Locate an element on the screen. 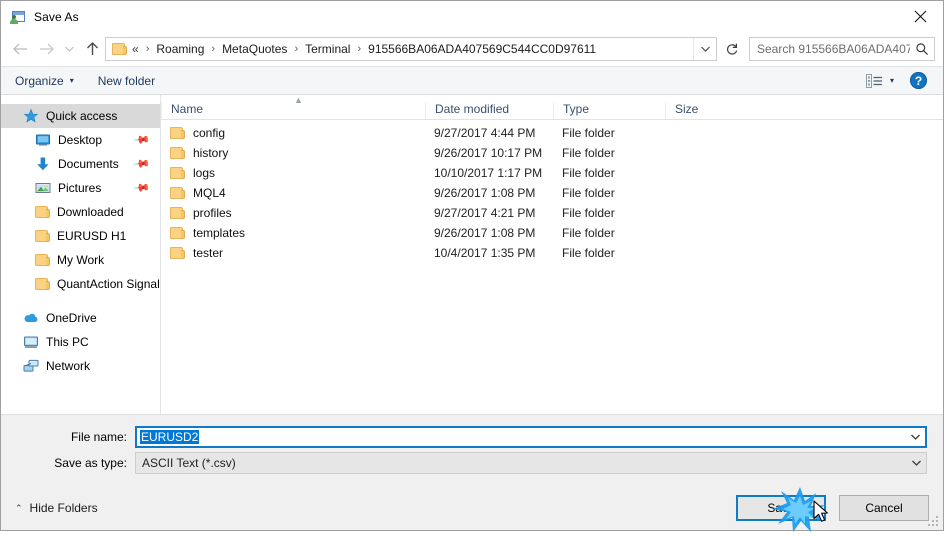 This screenshot has height=536, width=946. forward-button is located at coordinates (46, 49).